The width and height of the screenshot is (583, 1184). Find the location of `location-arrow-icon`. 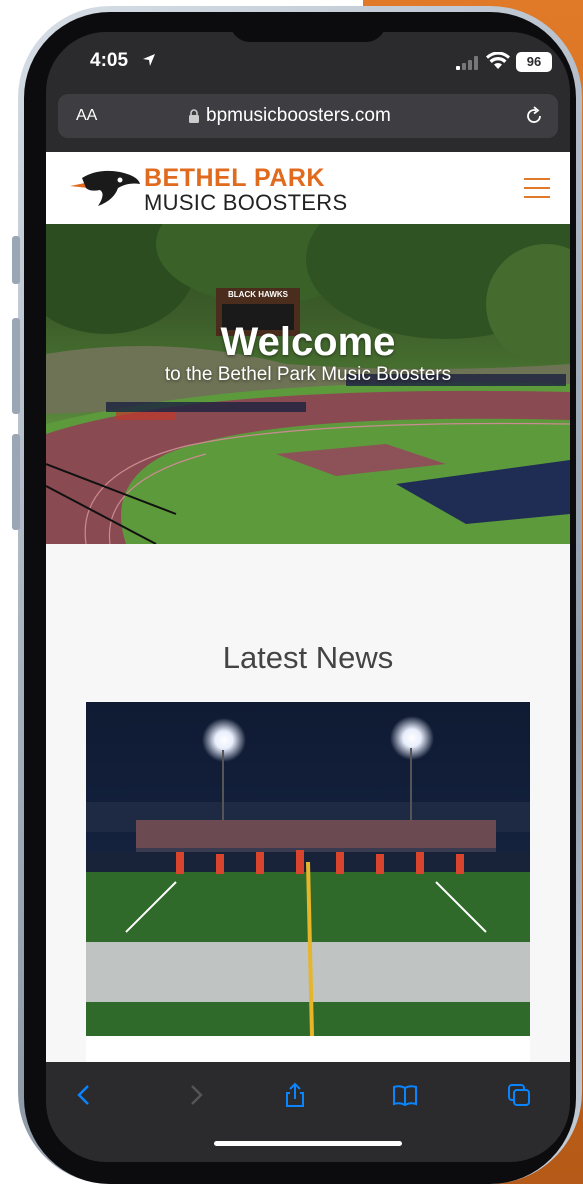

location-arrow-icon is located at coordinates (149, 60).